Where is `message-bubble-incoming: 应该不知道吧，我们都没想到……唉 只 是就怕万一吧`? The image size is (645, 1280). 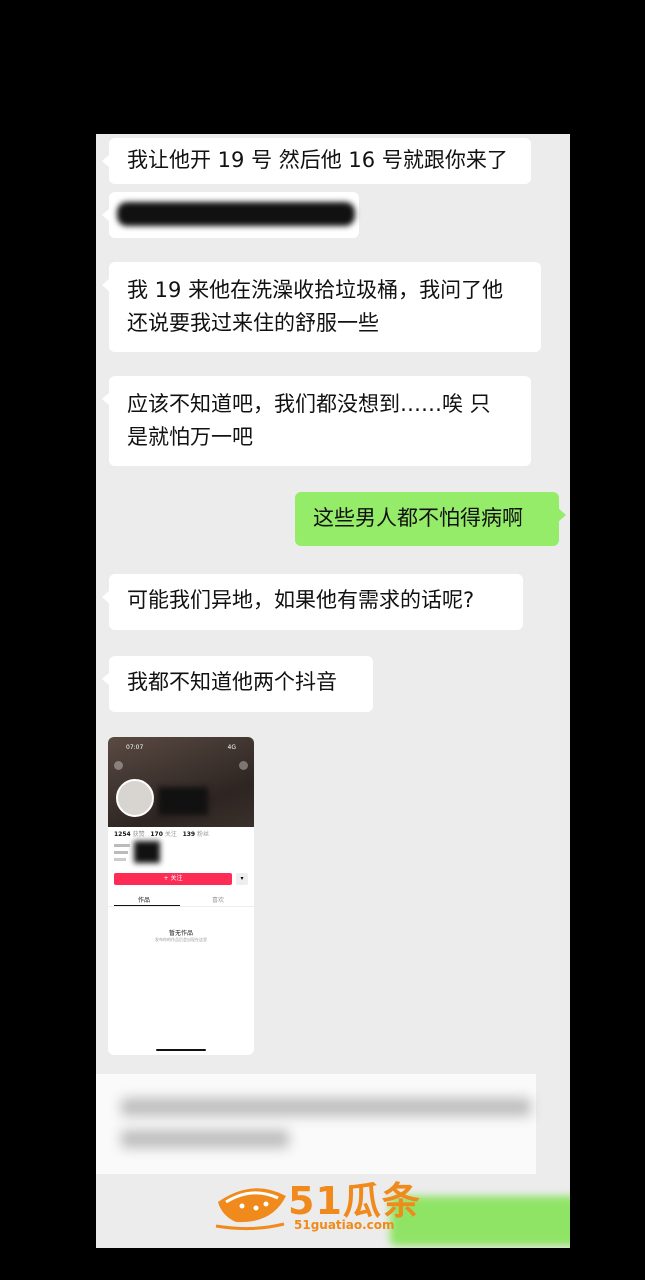 message-bubble-incoming: 应该不知道吧，我们都没想到……唉 只 是就怕万一吧 is located at coordinates (316, 421).